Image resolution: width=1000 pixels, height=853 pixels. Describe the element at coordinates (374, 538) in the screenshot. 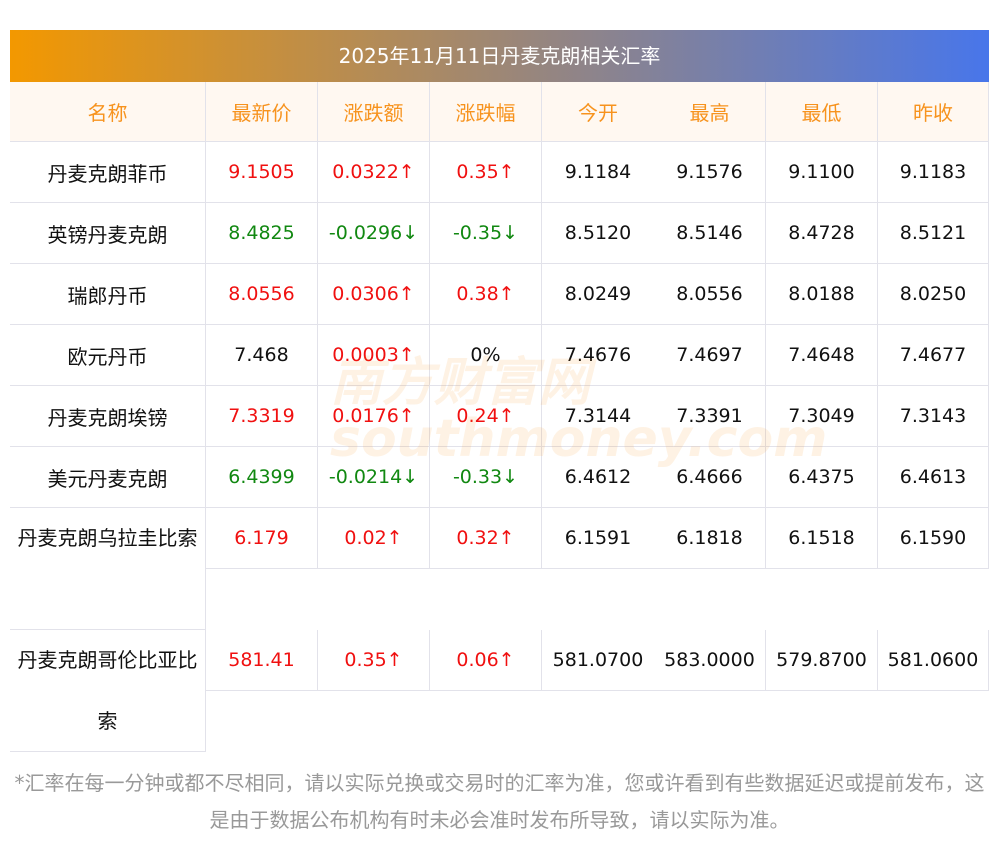

I see `cell-change: 0.02↑` at that location.